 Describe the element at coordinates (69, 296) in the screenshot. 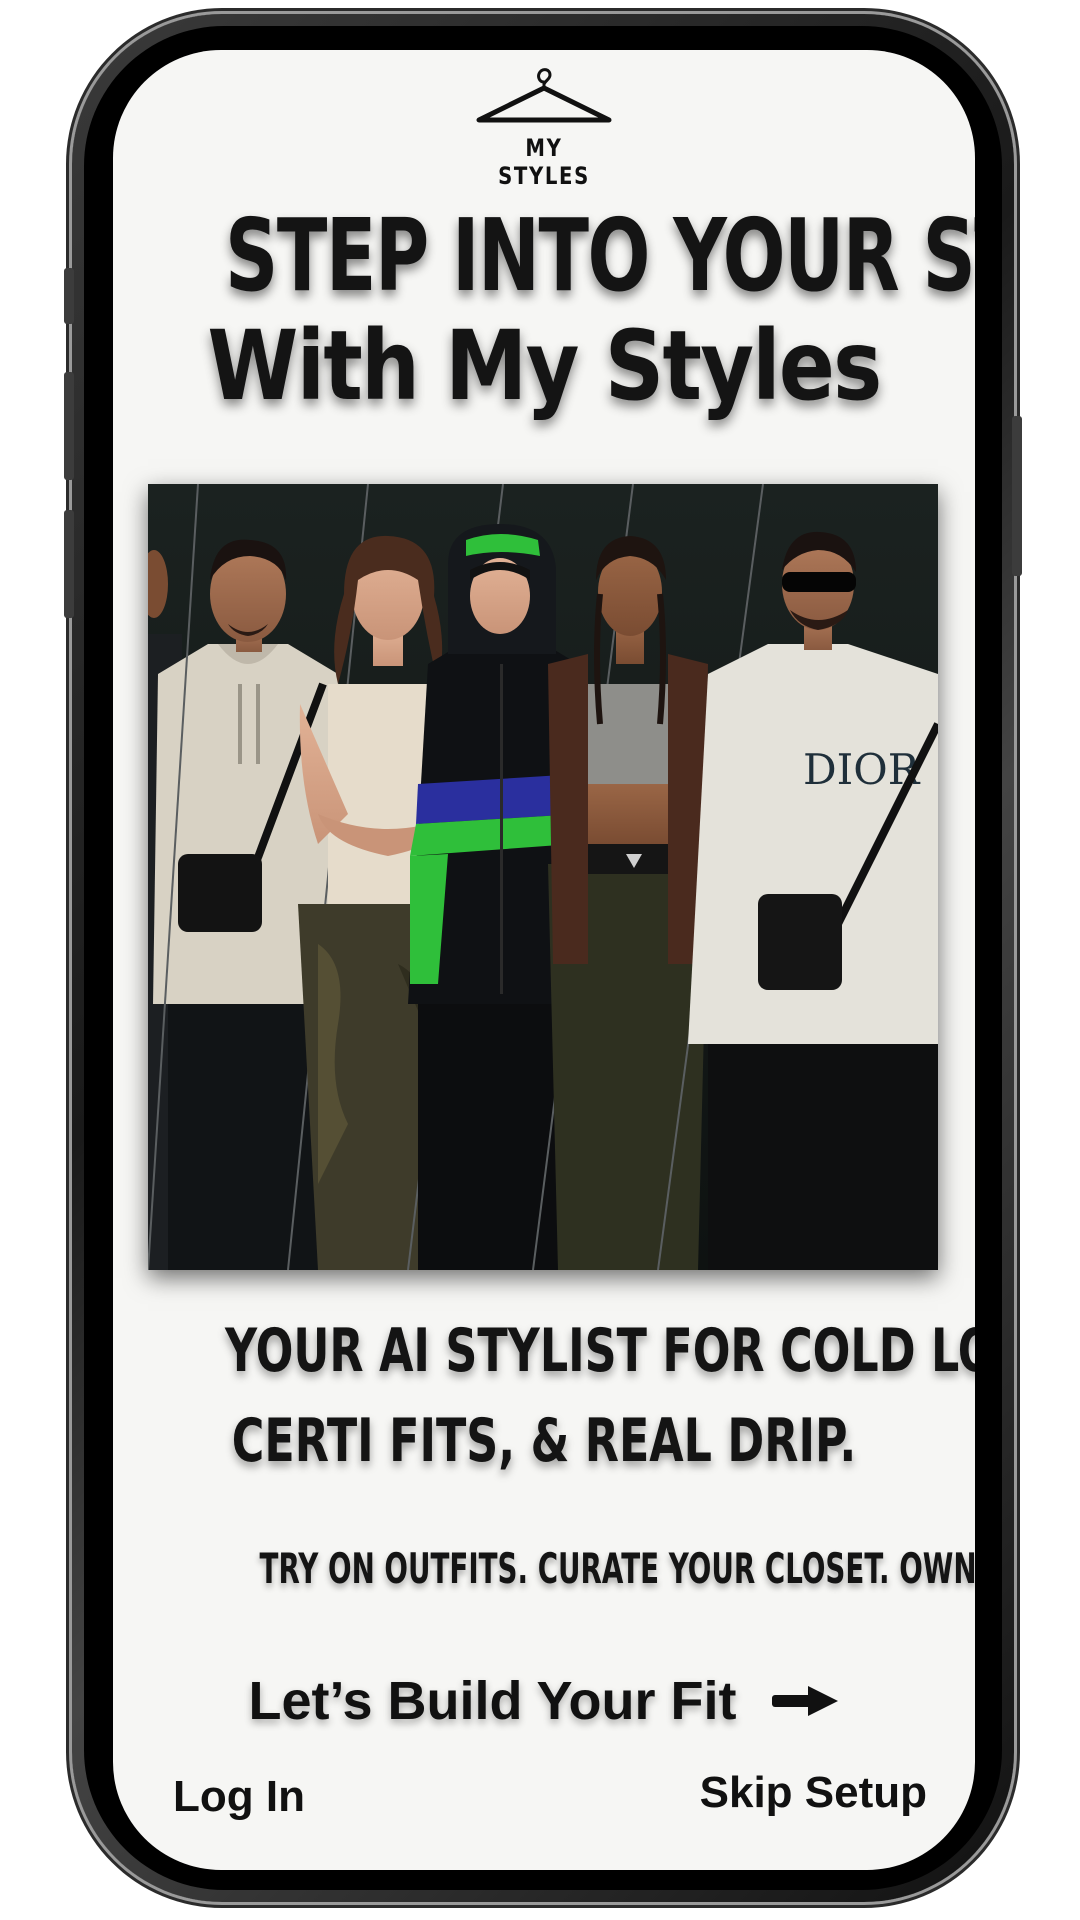

I see `side-button-silent` at that location.